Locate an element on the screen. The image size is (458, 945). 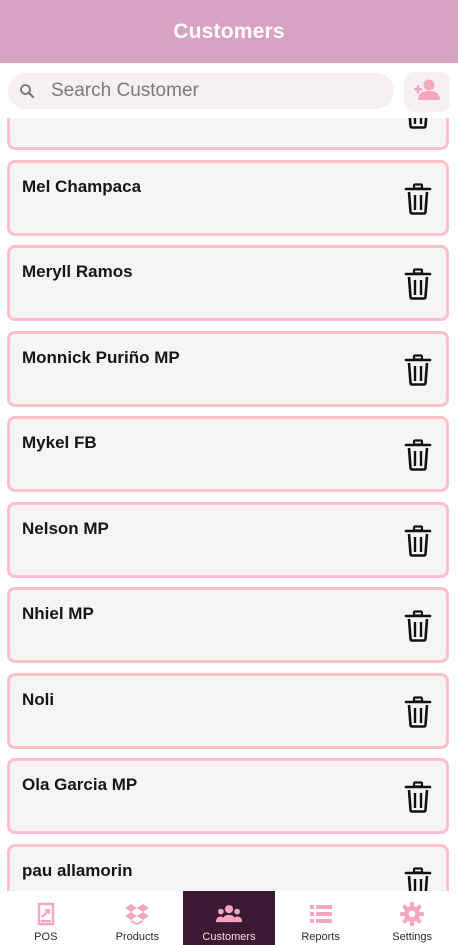
nav-label-customers: Customers is located at coordinates (229, 937).